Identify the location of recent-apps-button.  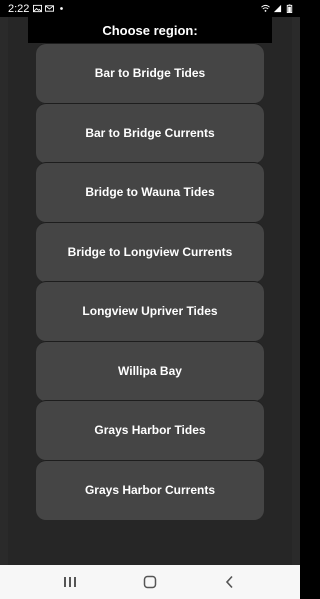
(70, 582).